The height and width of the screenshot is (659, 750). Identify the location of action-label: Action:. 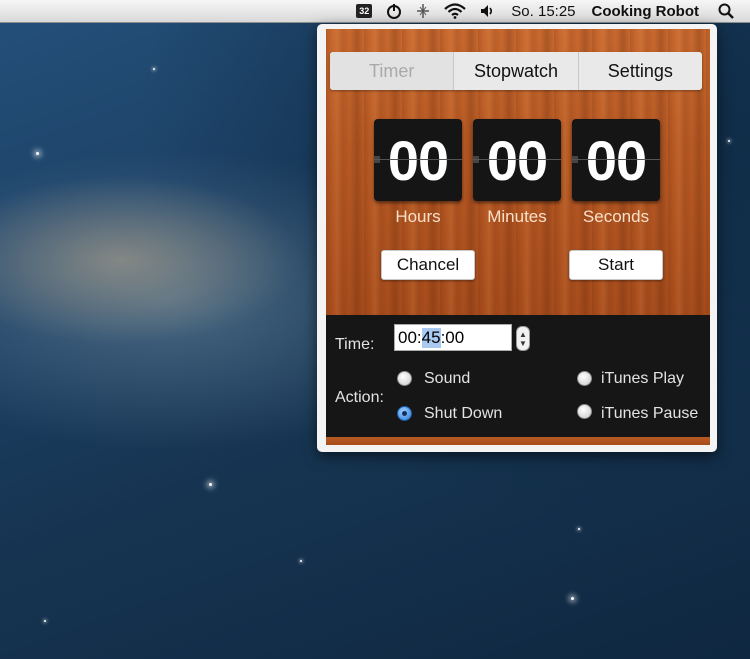
(359, 397).